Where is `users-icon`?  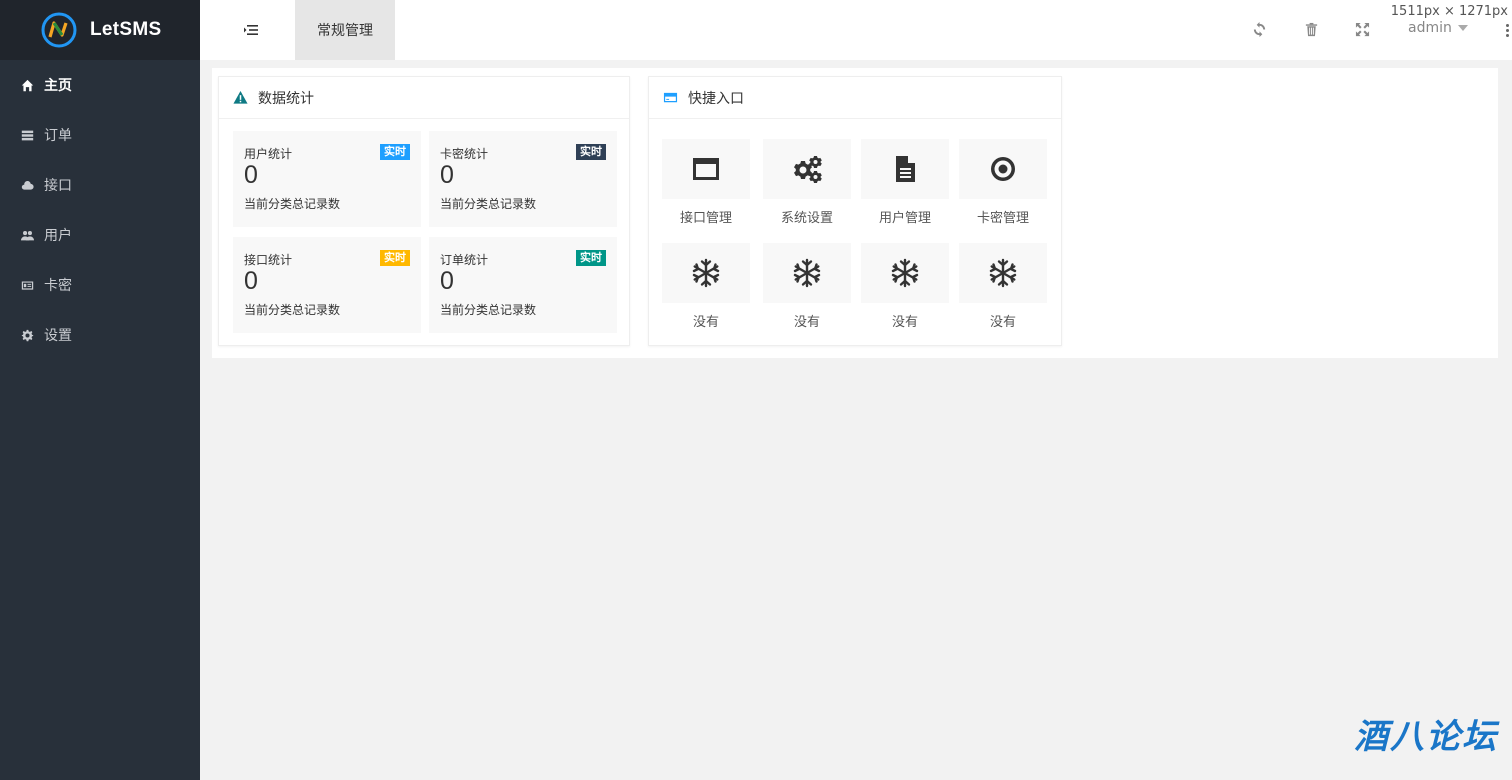
users-icon is located at coordinates (27, 235).